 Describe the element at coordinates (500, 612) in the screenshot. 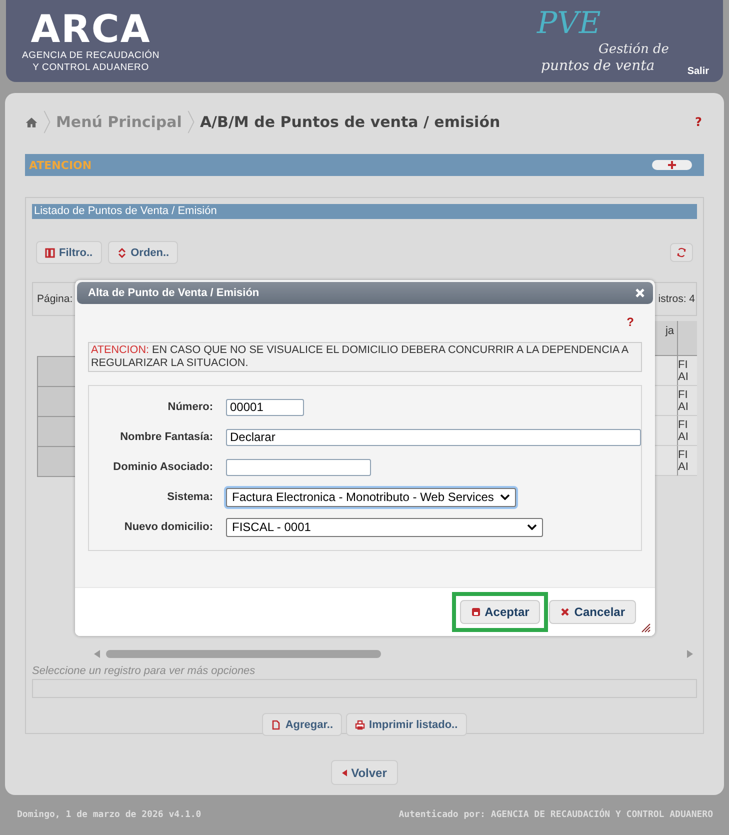

I see `accept-button: Aceptar` at that location.